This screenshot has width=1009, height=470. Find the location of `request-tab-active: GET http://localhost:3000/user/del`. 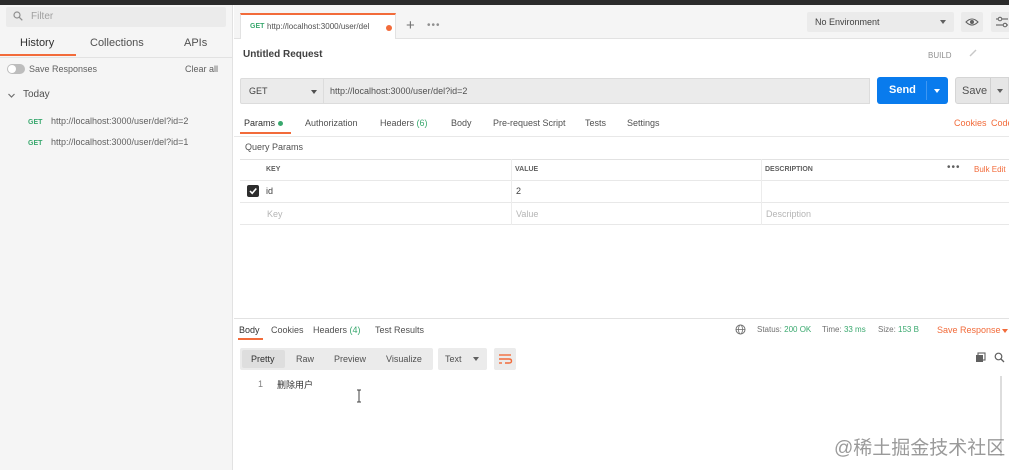

request-tab-active: GET http://localhost:3000/user/del is located at coordinates (318, 26).